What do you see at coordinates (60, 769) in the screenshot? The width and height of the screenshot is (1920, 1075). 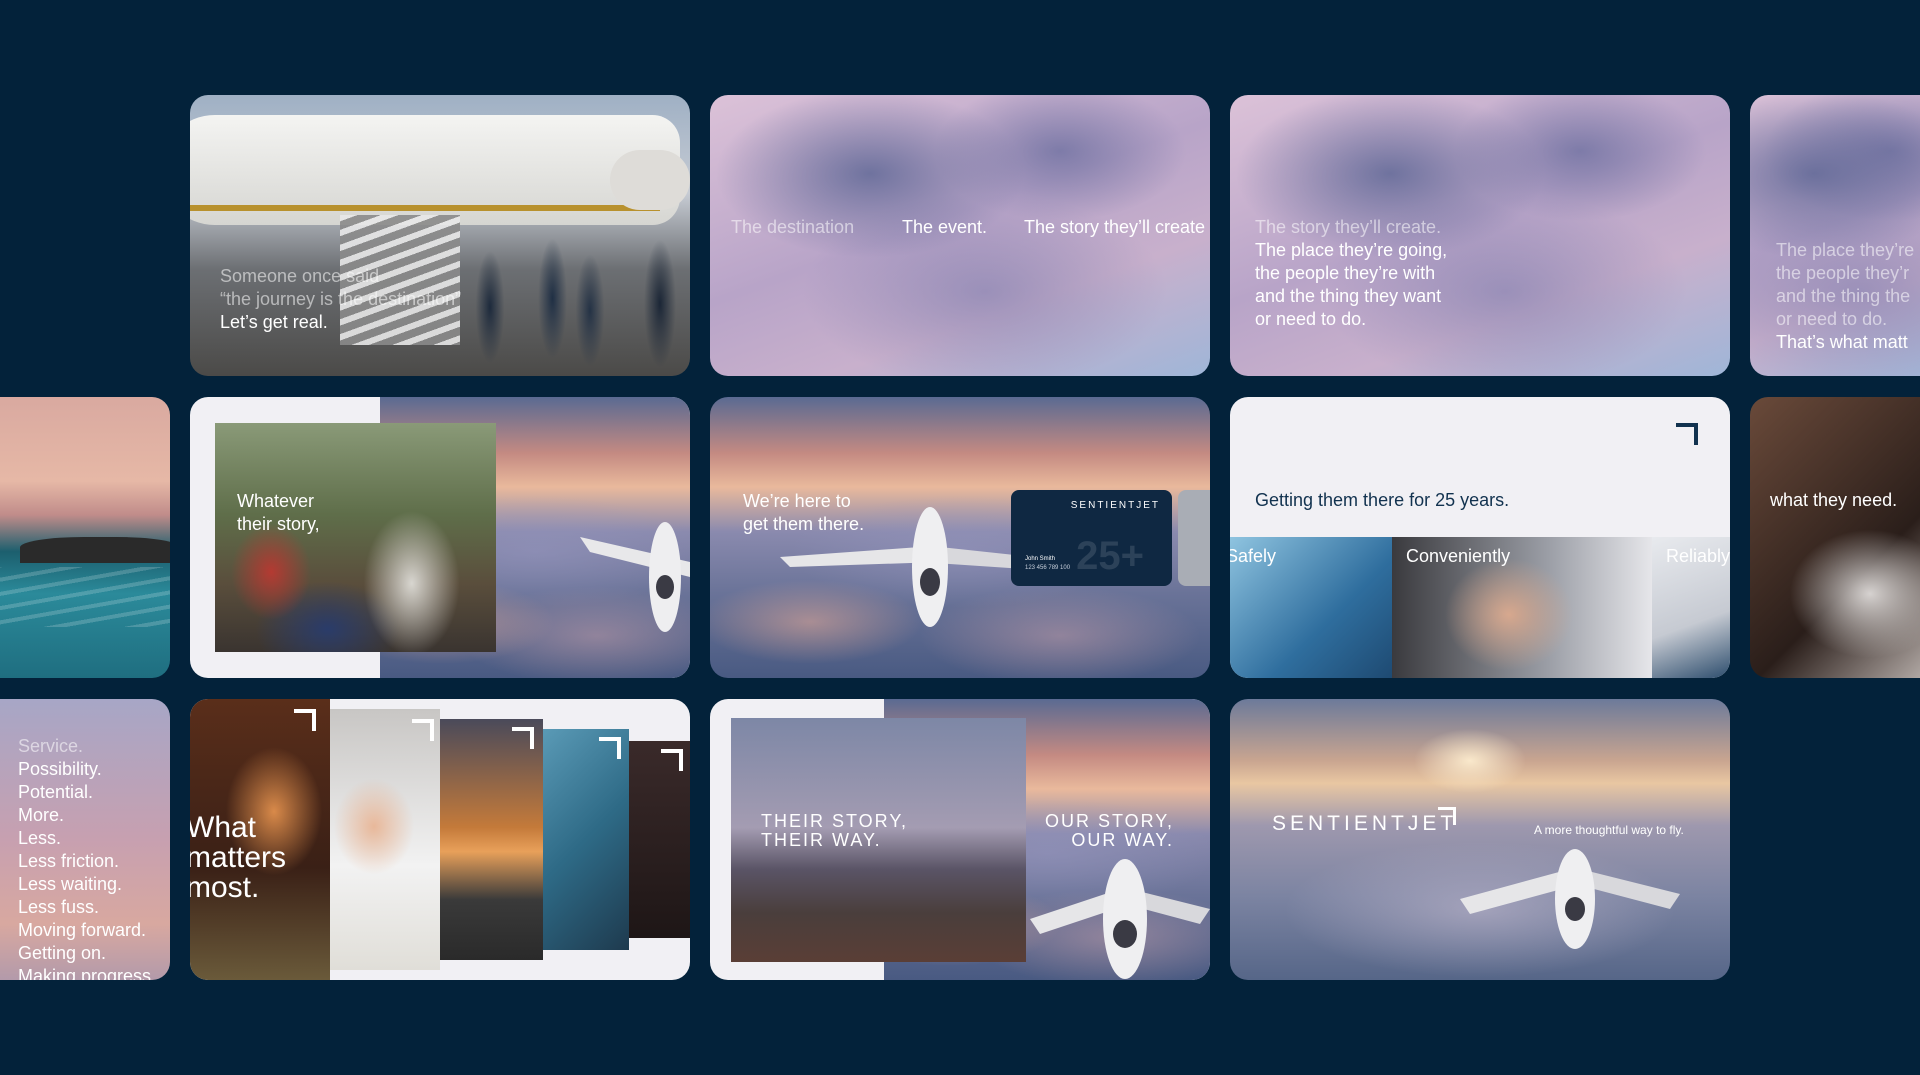 I see `list-line-1: Possibility.` at bounding box center [60, 769].